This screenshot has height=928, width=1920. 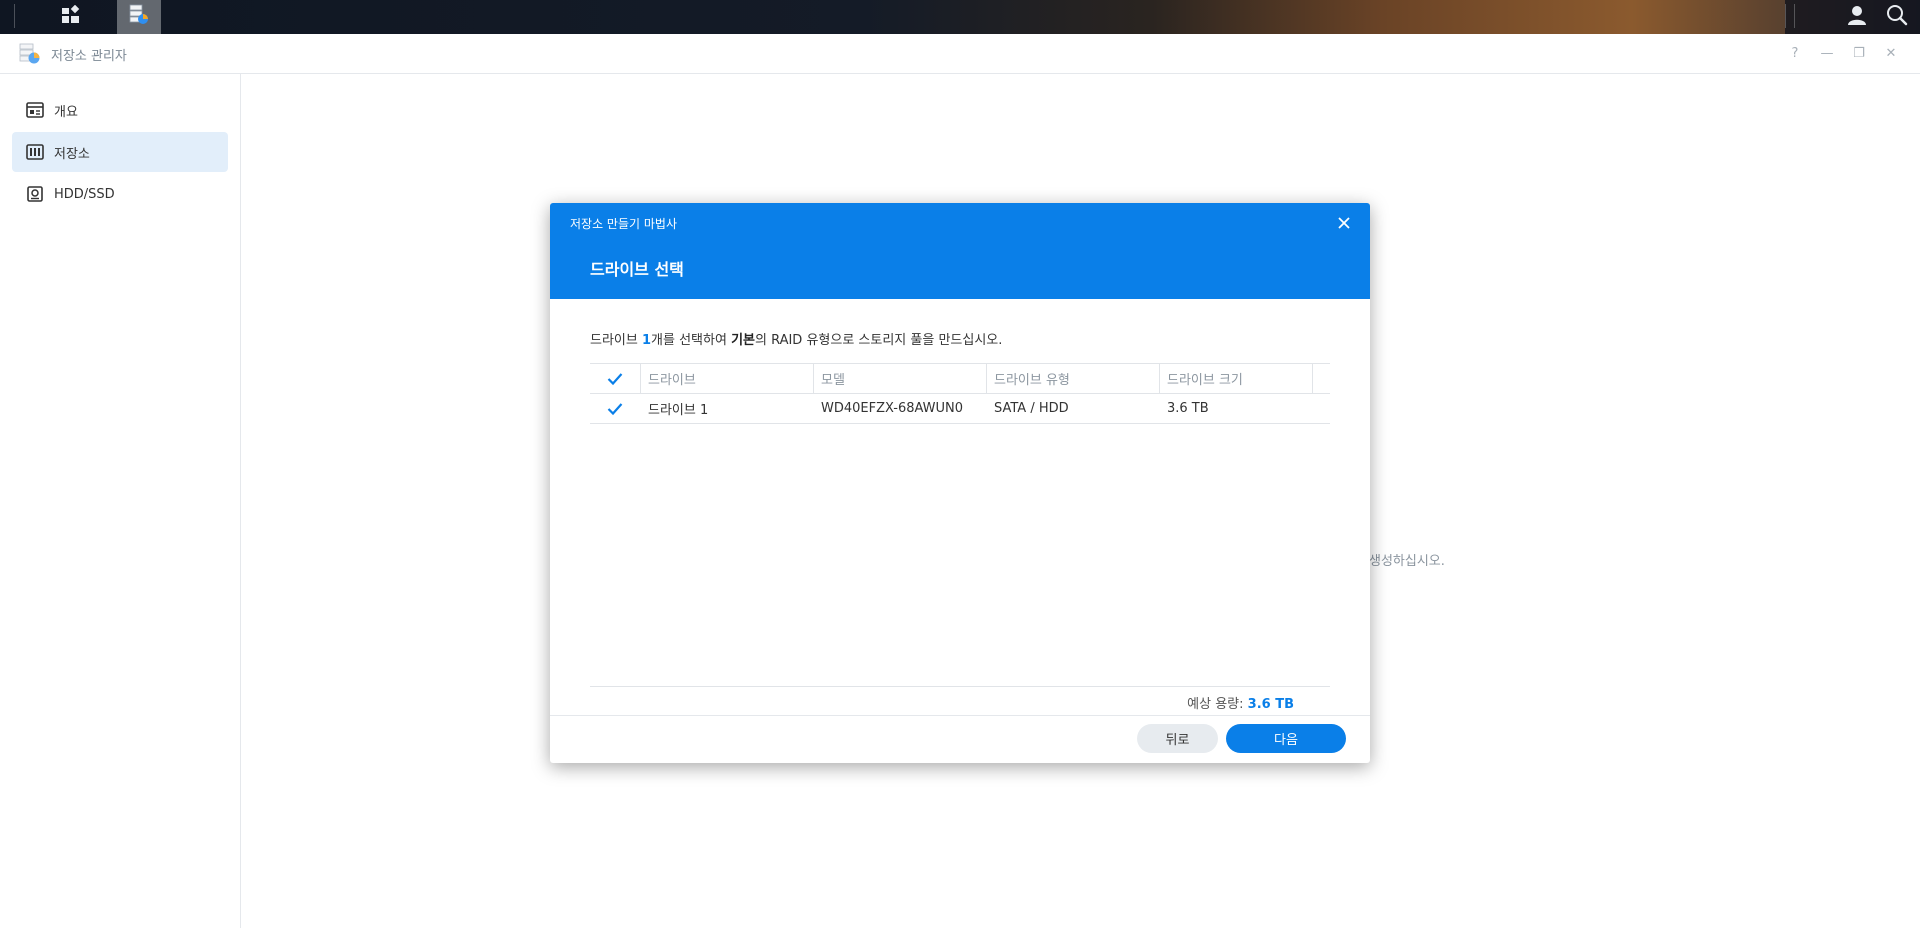 What do you see at coordinates (35, 152) in the screenshot?
I see `storage-icon` at bounding box center [35, 152].